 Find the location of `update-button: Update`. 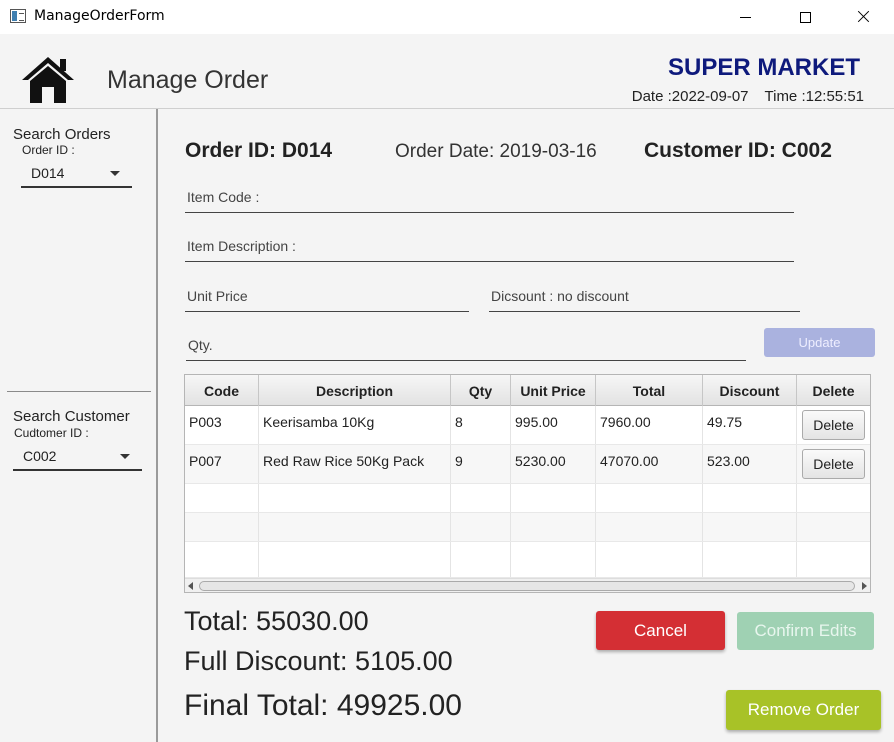

update-button: Update is located at coordinates (819, 342).